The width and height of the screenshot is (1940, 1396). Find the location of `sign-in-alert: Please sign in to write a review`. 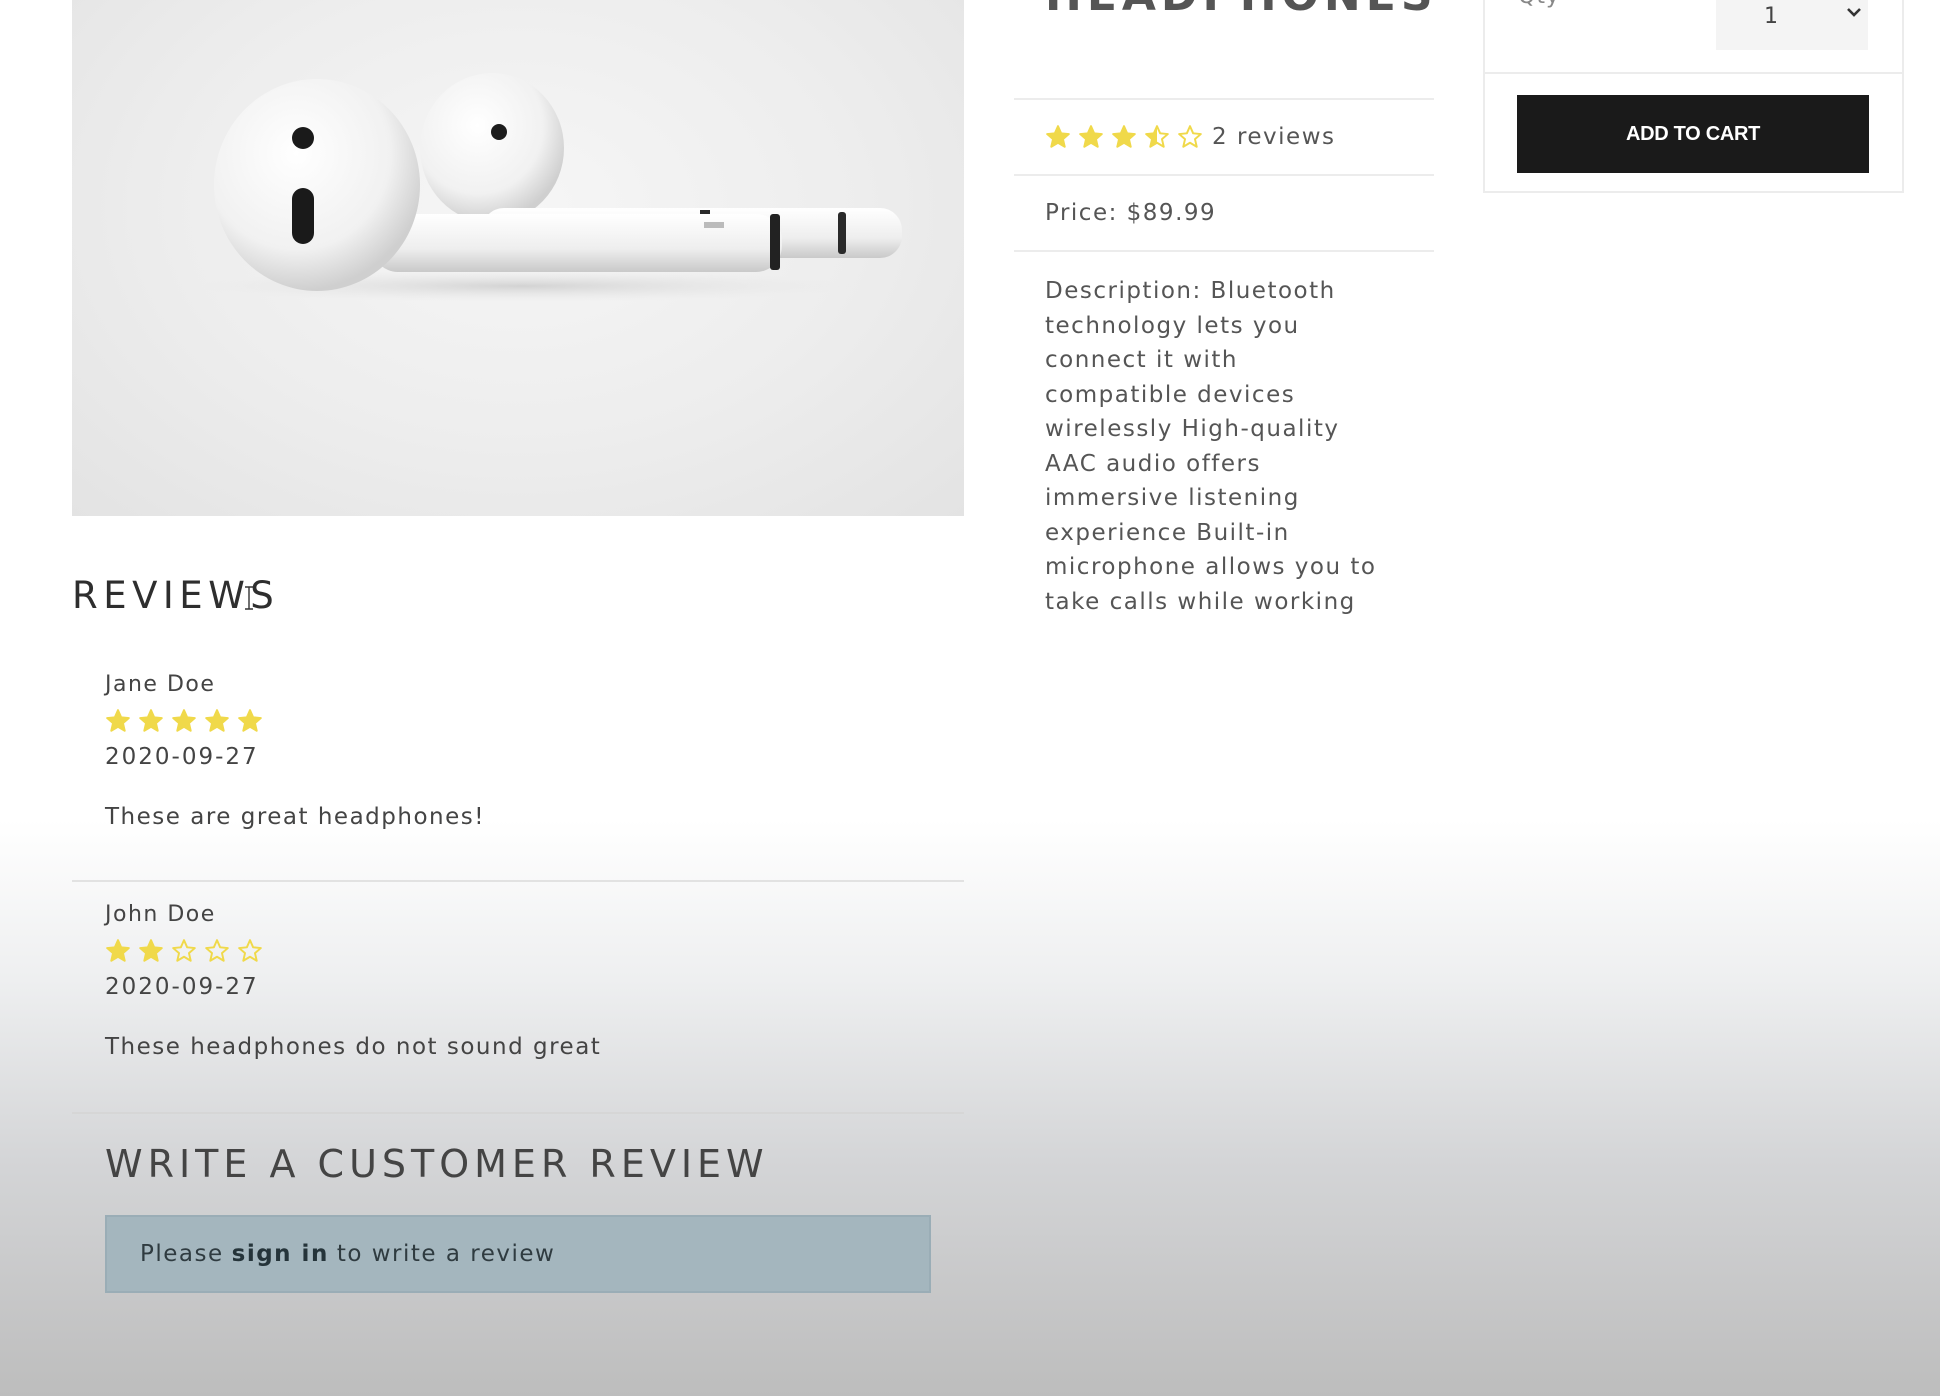

sign-in-alert: Please sign in to write a review is located at coordinates (518, 1254).